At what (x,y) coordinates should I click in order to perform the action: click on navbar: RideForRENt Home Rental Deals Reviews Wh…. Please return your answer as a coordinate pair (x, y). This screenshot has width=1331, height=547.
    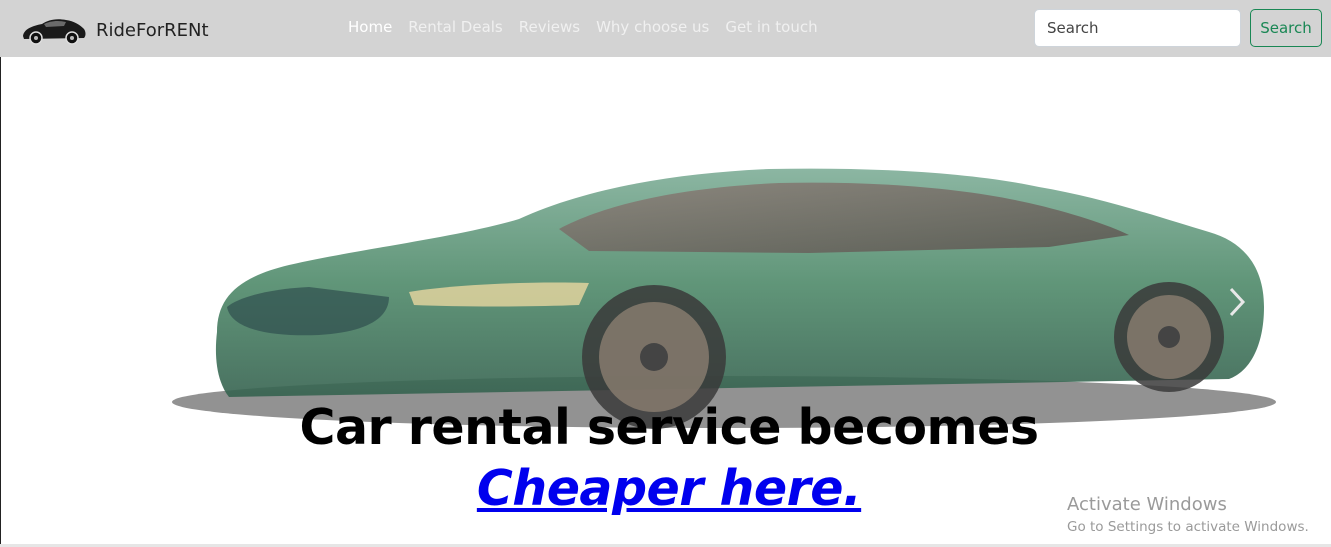
    Looking at the image, I should click on (665, 28).